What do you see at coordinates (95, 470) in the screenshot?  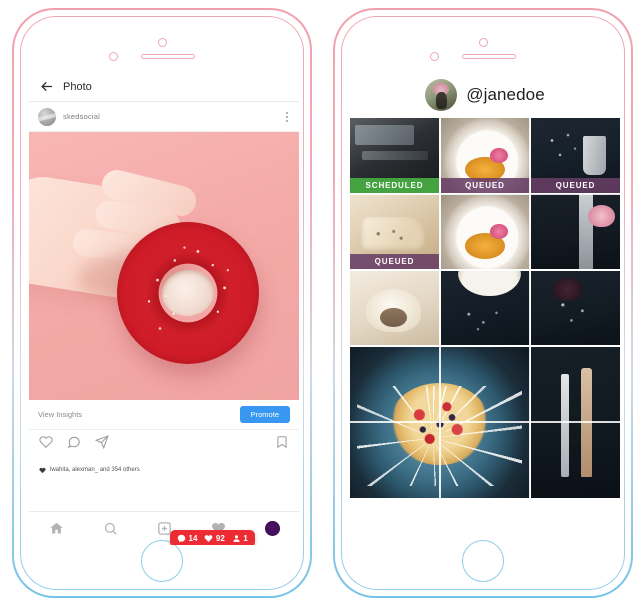 I see `likes-text: lwahita, alexman_ and 354 others` at bounding box center [95, 470].